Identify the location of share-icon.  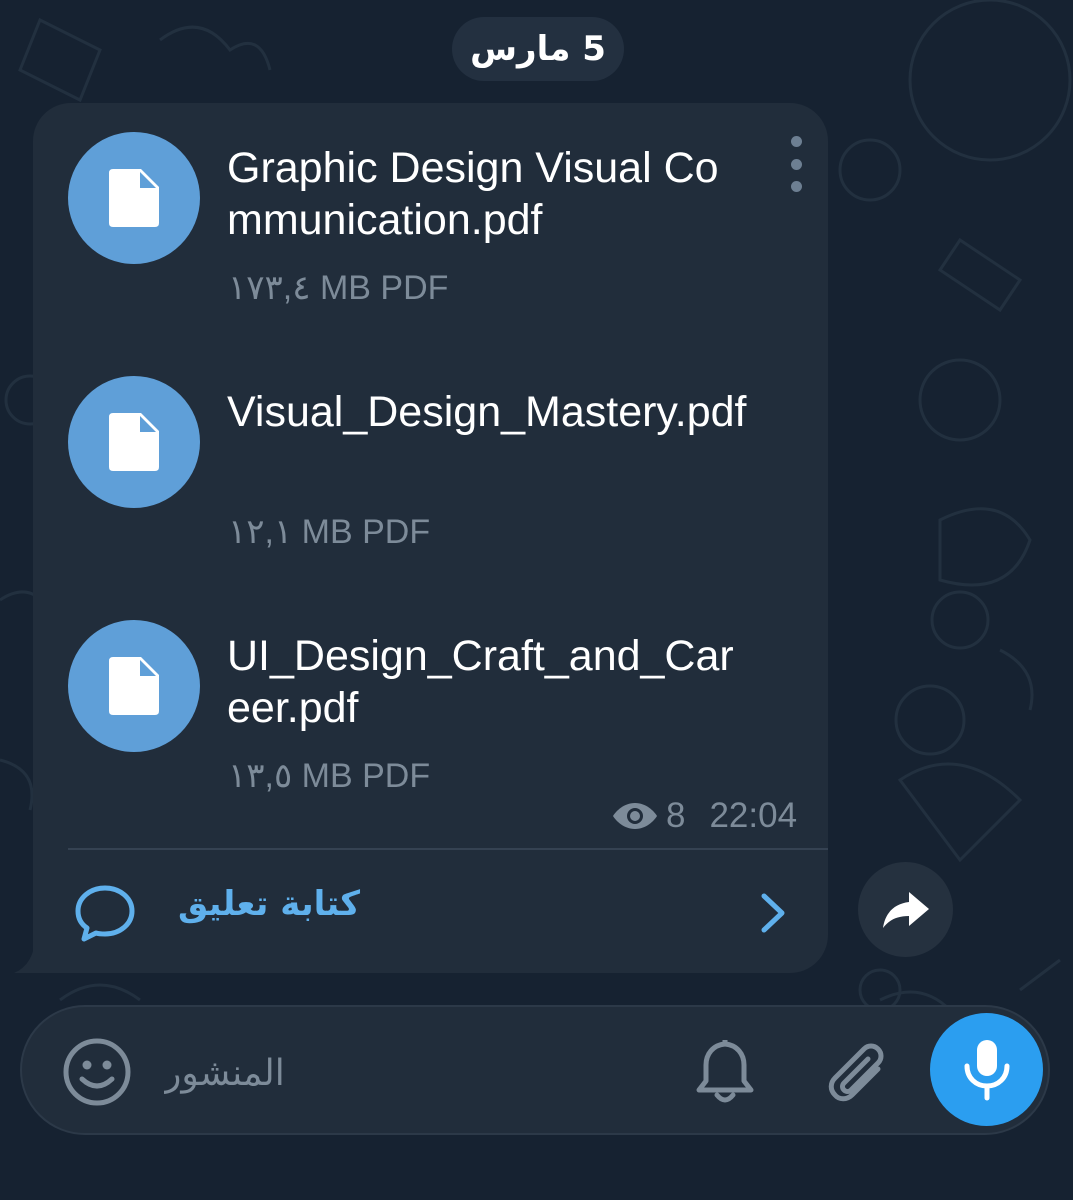
(905, 909).